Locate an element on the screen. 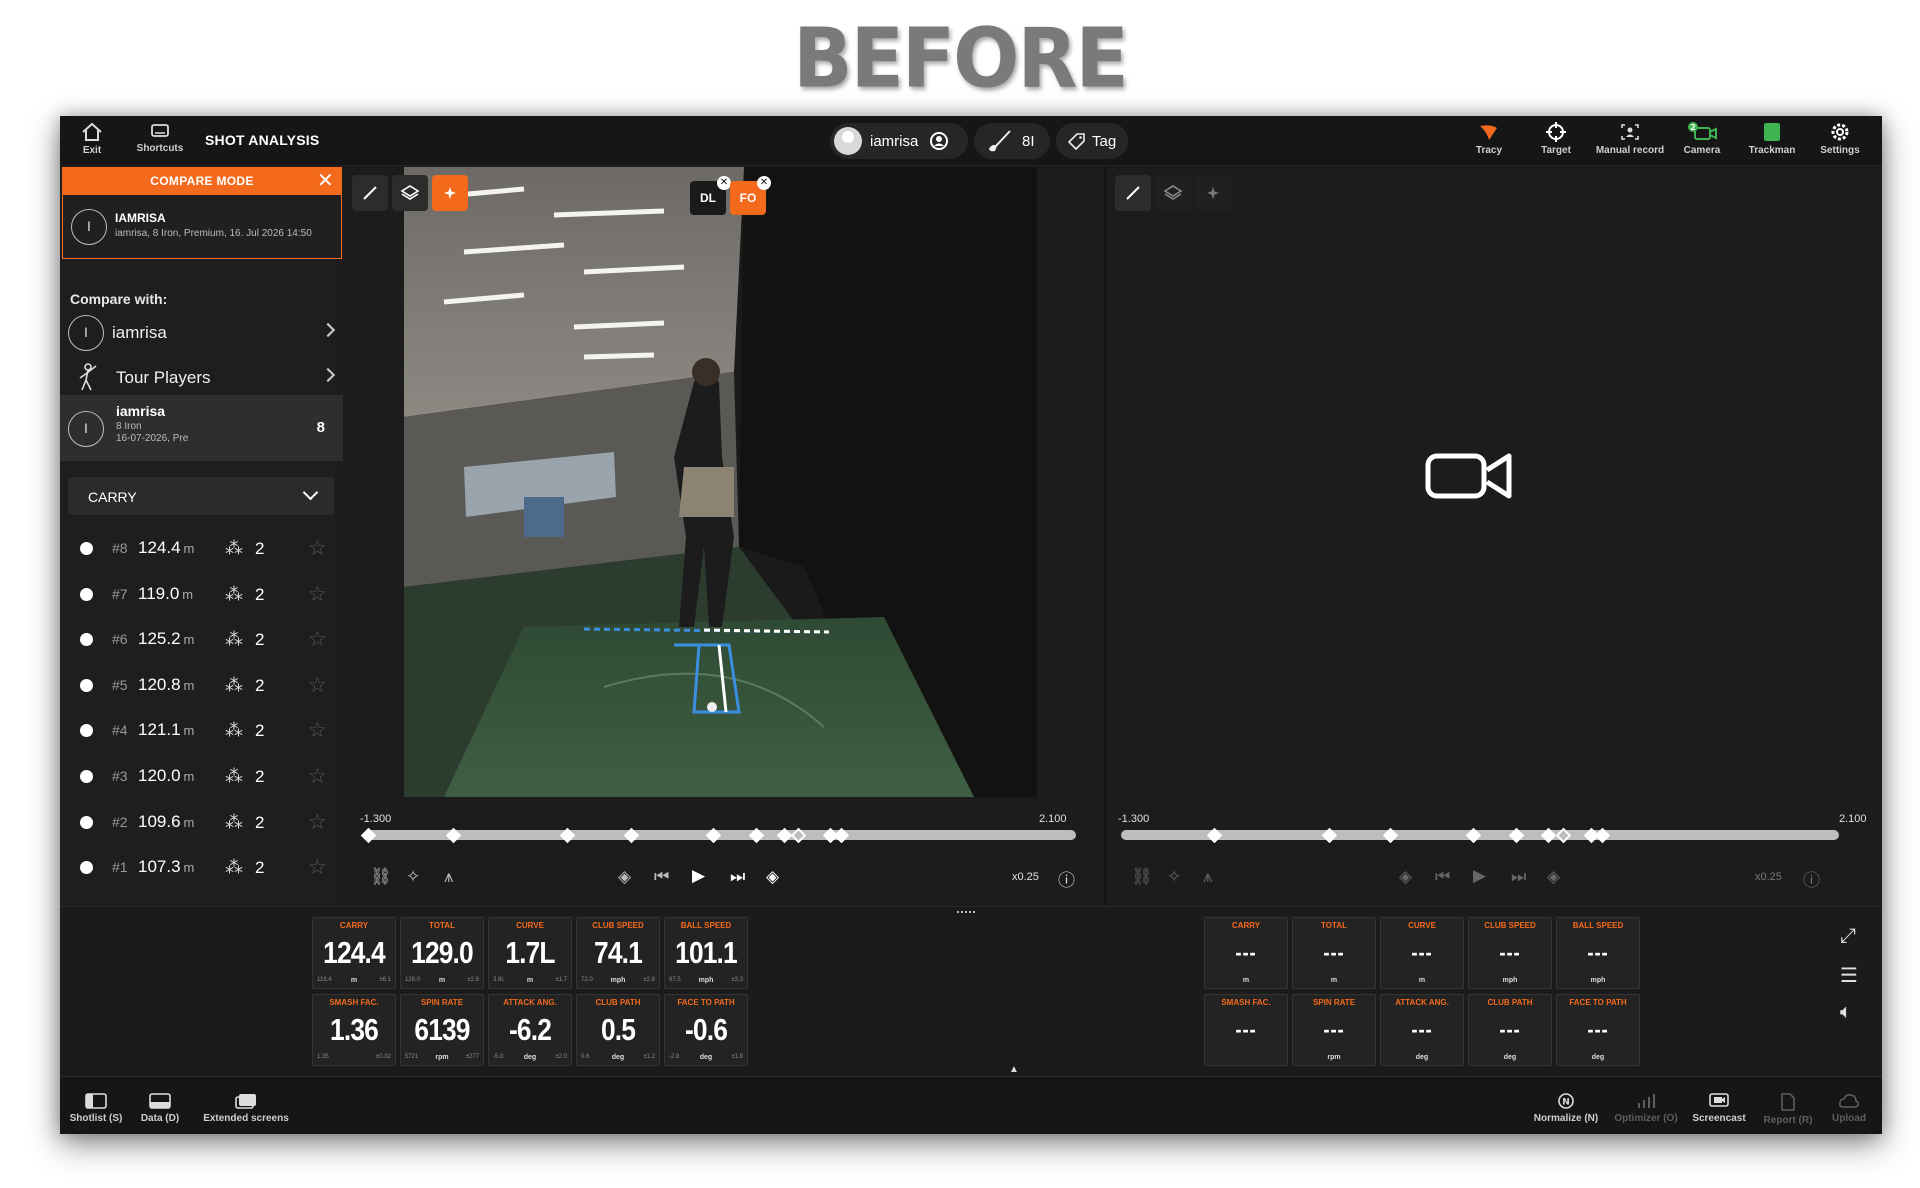  club-selector: 8I is located at coordinates (1012, 141).